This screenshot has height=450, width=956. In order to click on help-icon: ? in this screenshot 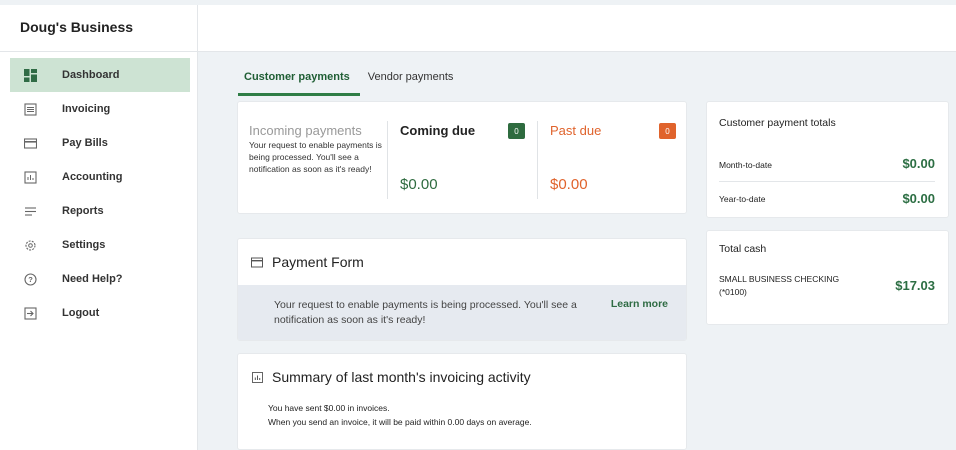, I will do `click(30, 279)`.